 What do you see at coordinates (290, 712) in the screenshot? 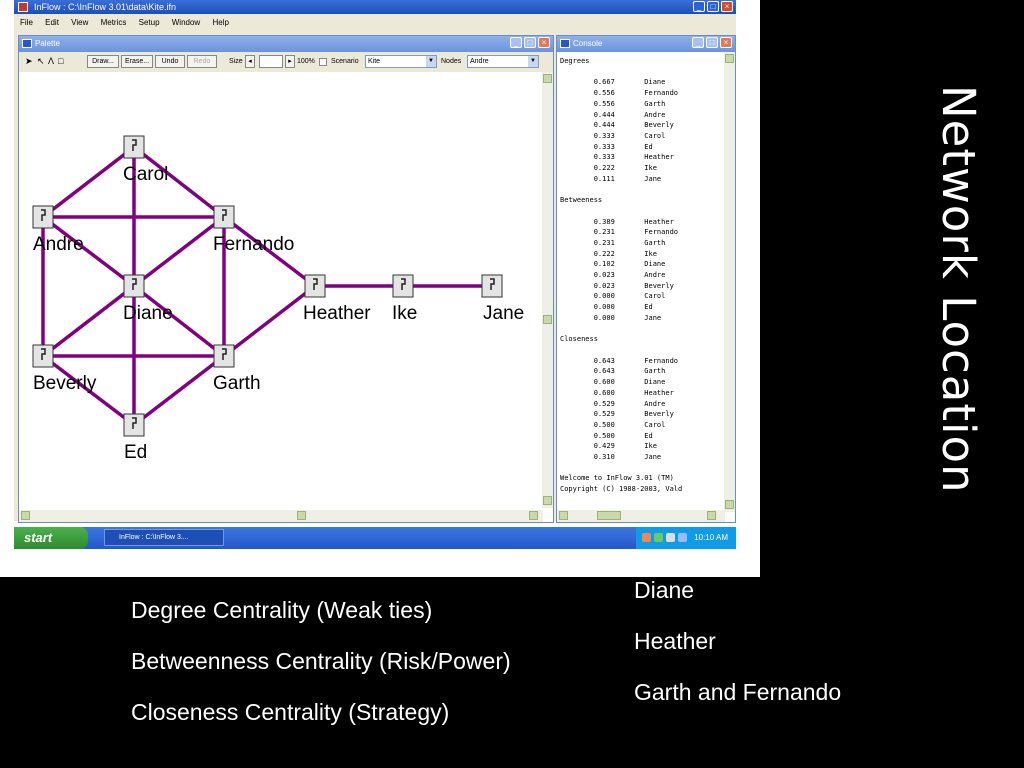
I see `measure-closeness: Closeness Centrality (Strategy)` at bounding box center [290, 712].